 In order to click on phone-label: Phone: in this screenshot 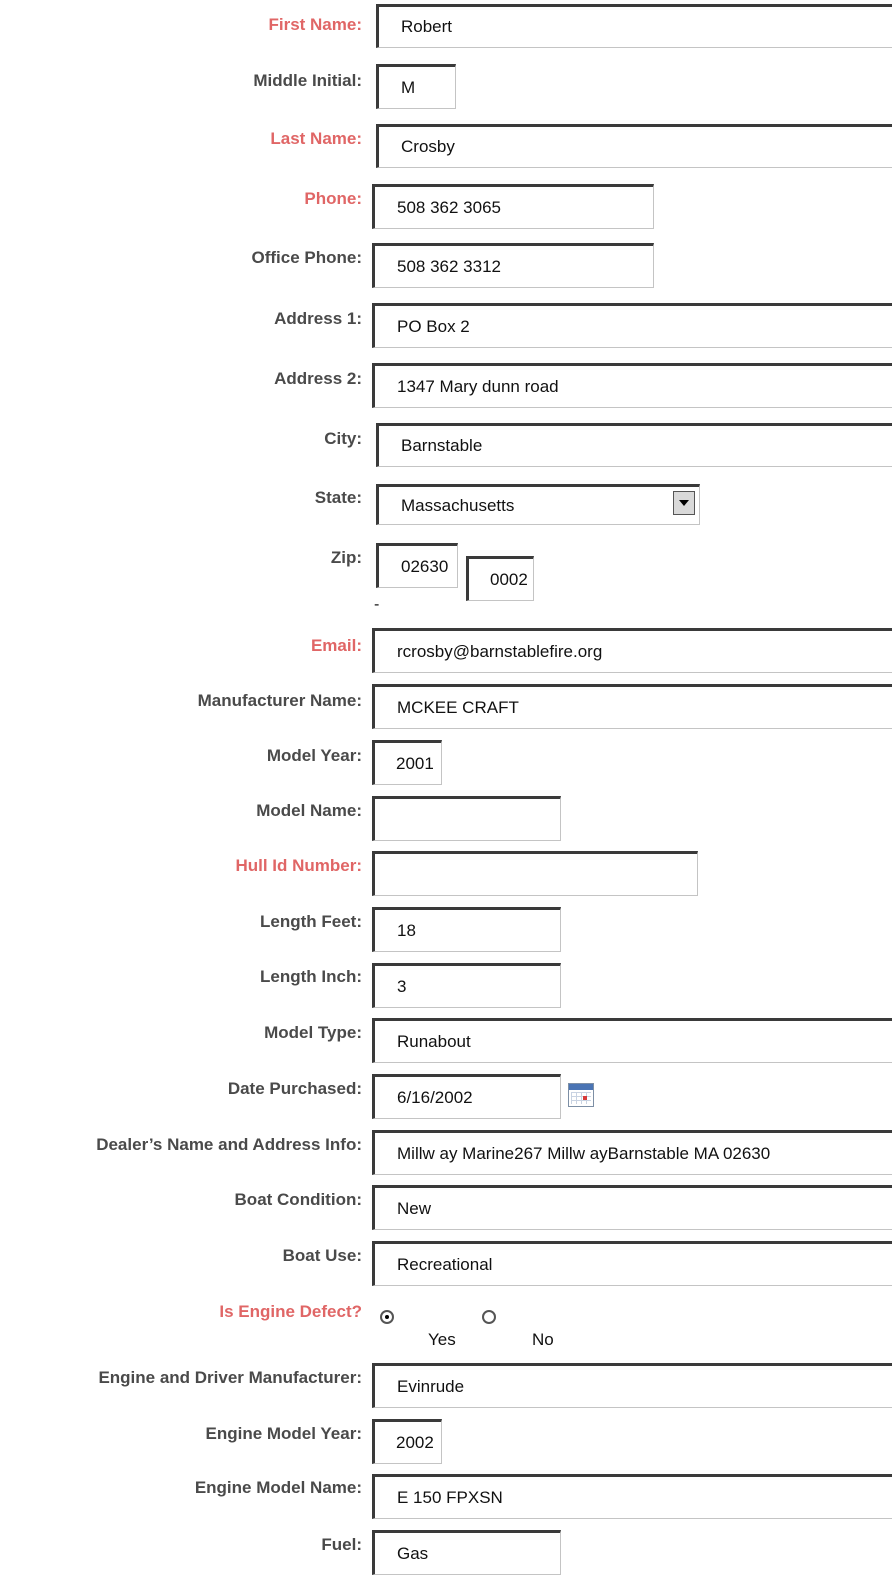, I will do `click(333, 198)`.